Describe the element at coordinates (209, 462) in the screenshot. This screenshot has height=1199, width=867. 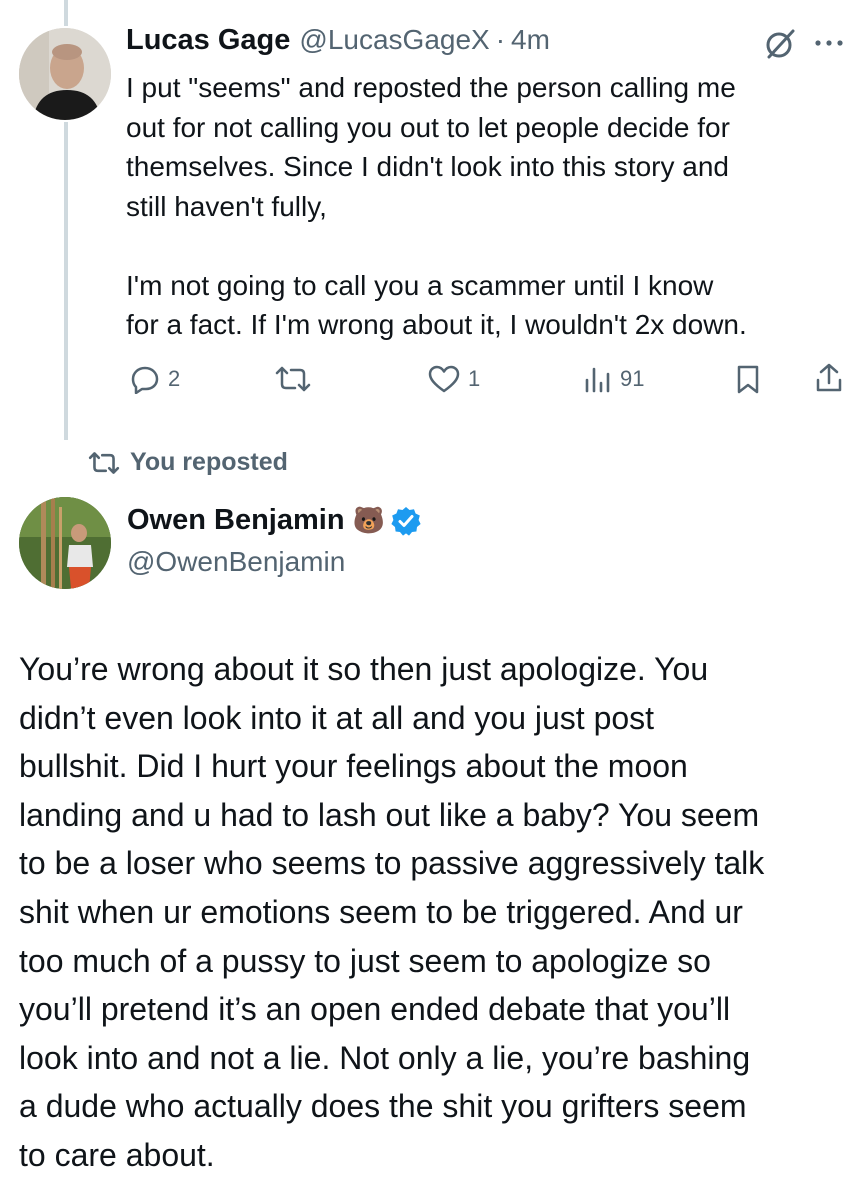
I see `repost-banner-label: You reposted` at that location.